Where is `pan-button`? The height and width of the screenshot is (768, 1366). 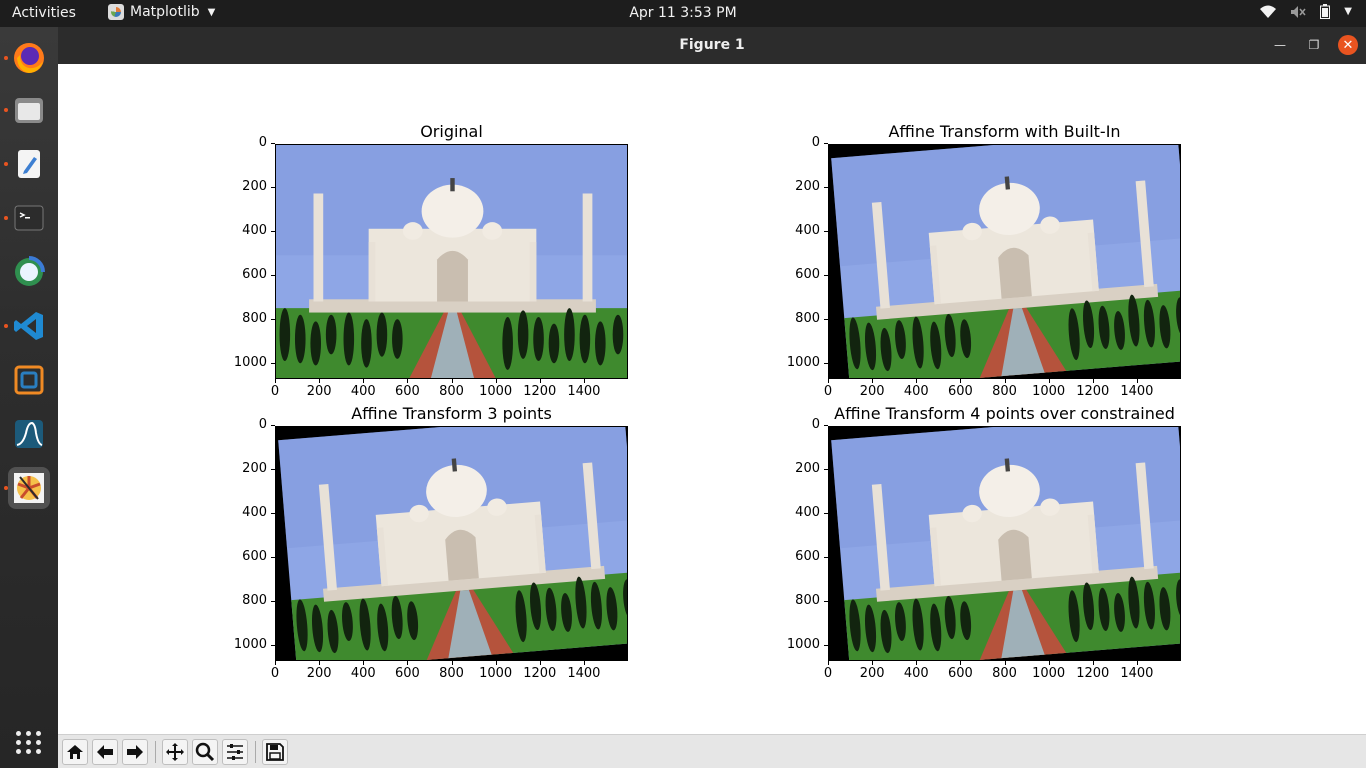 pan-button is located at coordinates (175, 752).